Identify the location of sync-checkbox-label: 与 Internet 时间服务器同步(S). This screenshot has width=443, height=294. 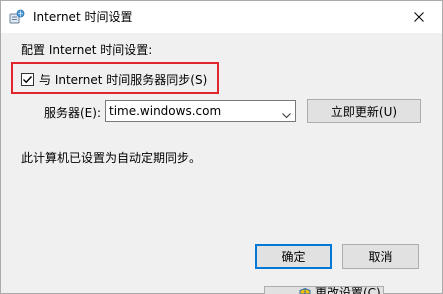
(123, 79).